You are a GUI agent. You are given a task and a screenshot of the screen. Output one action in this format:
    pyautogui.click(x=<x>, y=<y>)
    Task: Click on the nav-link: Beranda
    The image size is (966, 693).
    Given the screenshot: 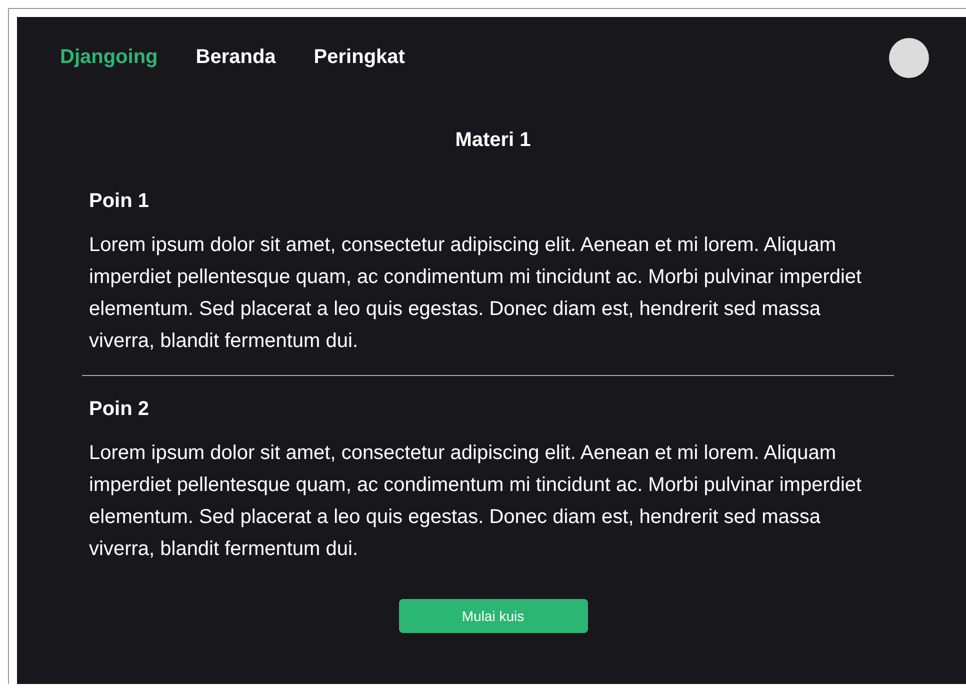 What is the action you would take?
    pyautogui.click(x=236, y=57)
    